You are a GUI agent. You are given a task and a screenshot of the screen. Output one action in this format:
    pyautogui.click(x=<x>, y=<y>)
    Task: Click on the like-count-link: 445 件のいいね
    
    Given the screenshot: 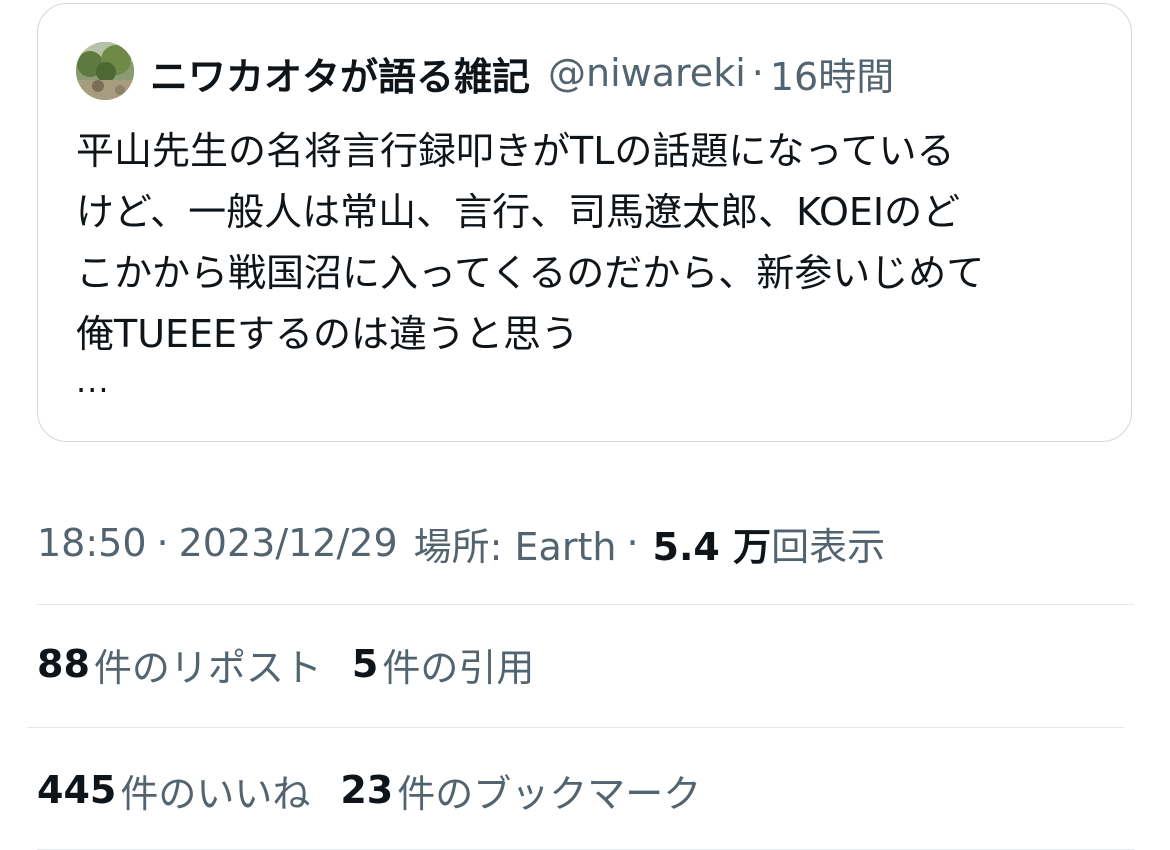 What is the action you would take?
    pyautogui.click(x=173, y=790)
    